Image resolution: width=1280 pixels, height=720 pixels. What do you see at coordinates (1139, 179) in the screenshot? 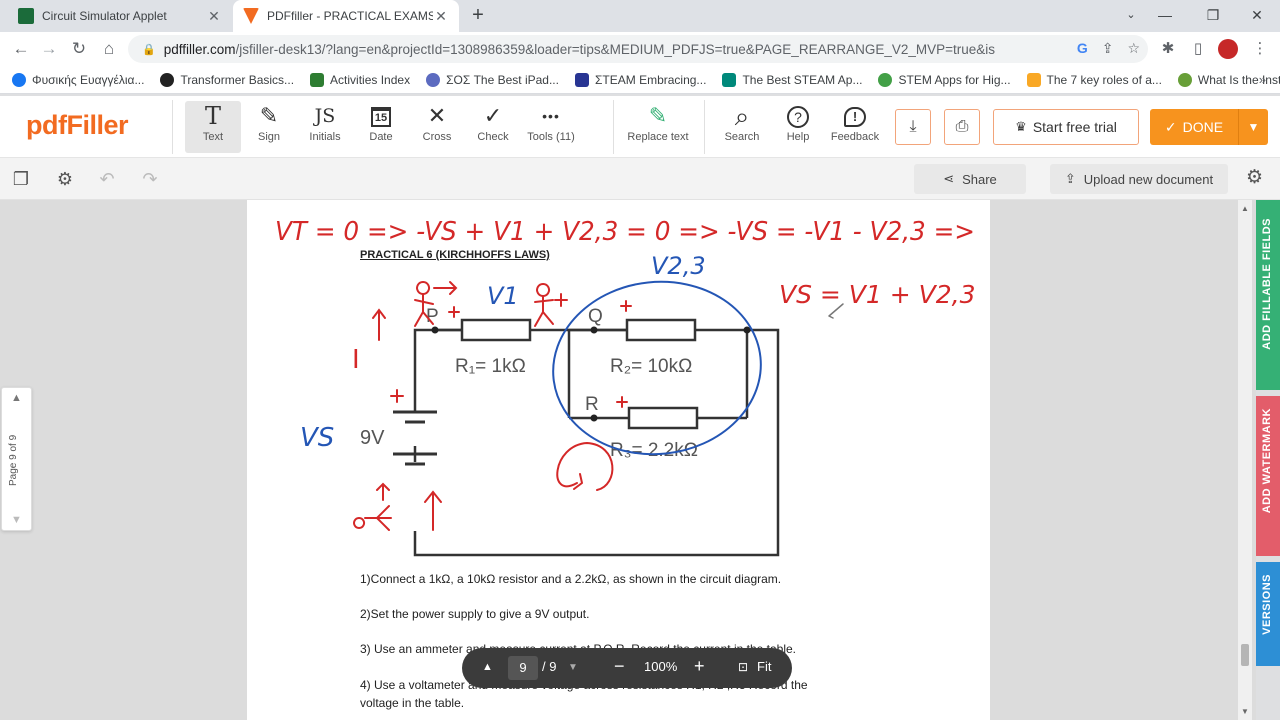
I see `upload-document-button: ⇪ Upload new document` at bounding box center [1139, 179].